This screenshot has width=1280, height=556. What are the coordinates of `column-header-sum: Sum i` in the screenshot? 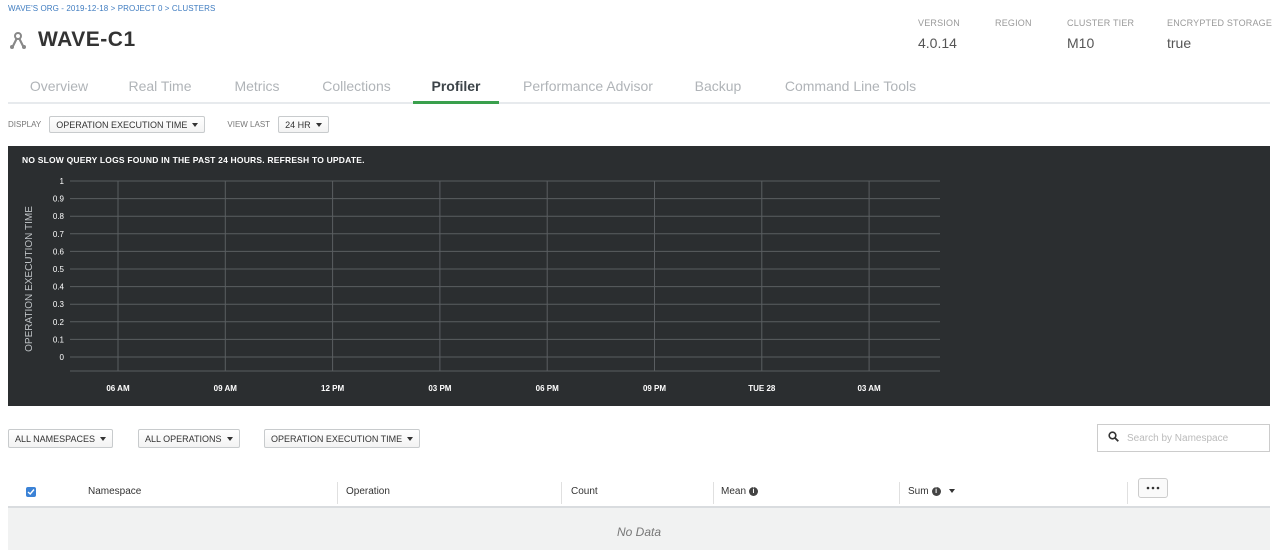 It's located at (932, 491).